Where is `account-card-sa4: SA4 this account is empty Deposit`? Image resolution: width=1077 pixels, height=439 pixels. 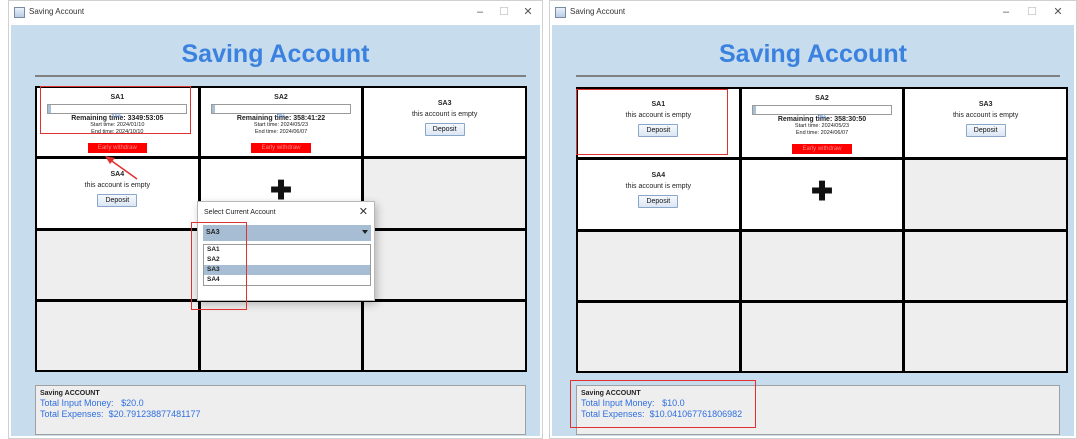
account-card-sa4: SA4 this account is empty Deposit is located at coordinates (658, 194).